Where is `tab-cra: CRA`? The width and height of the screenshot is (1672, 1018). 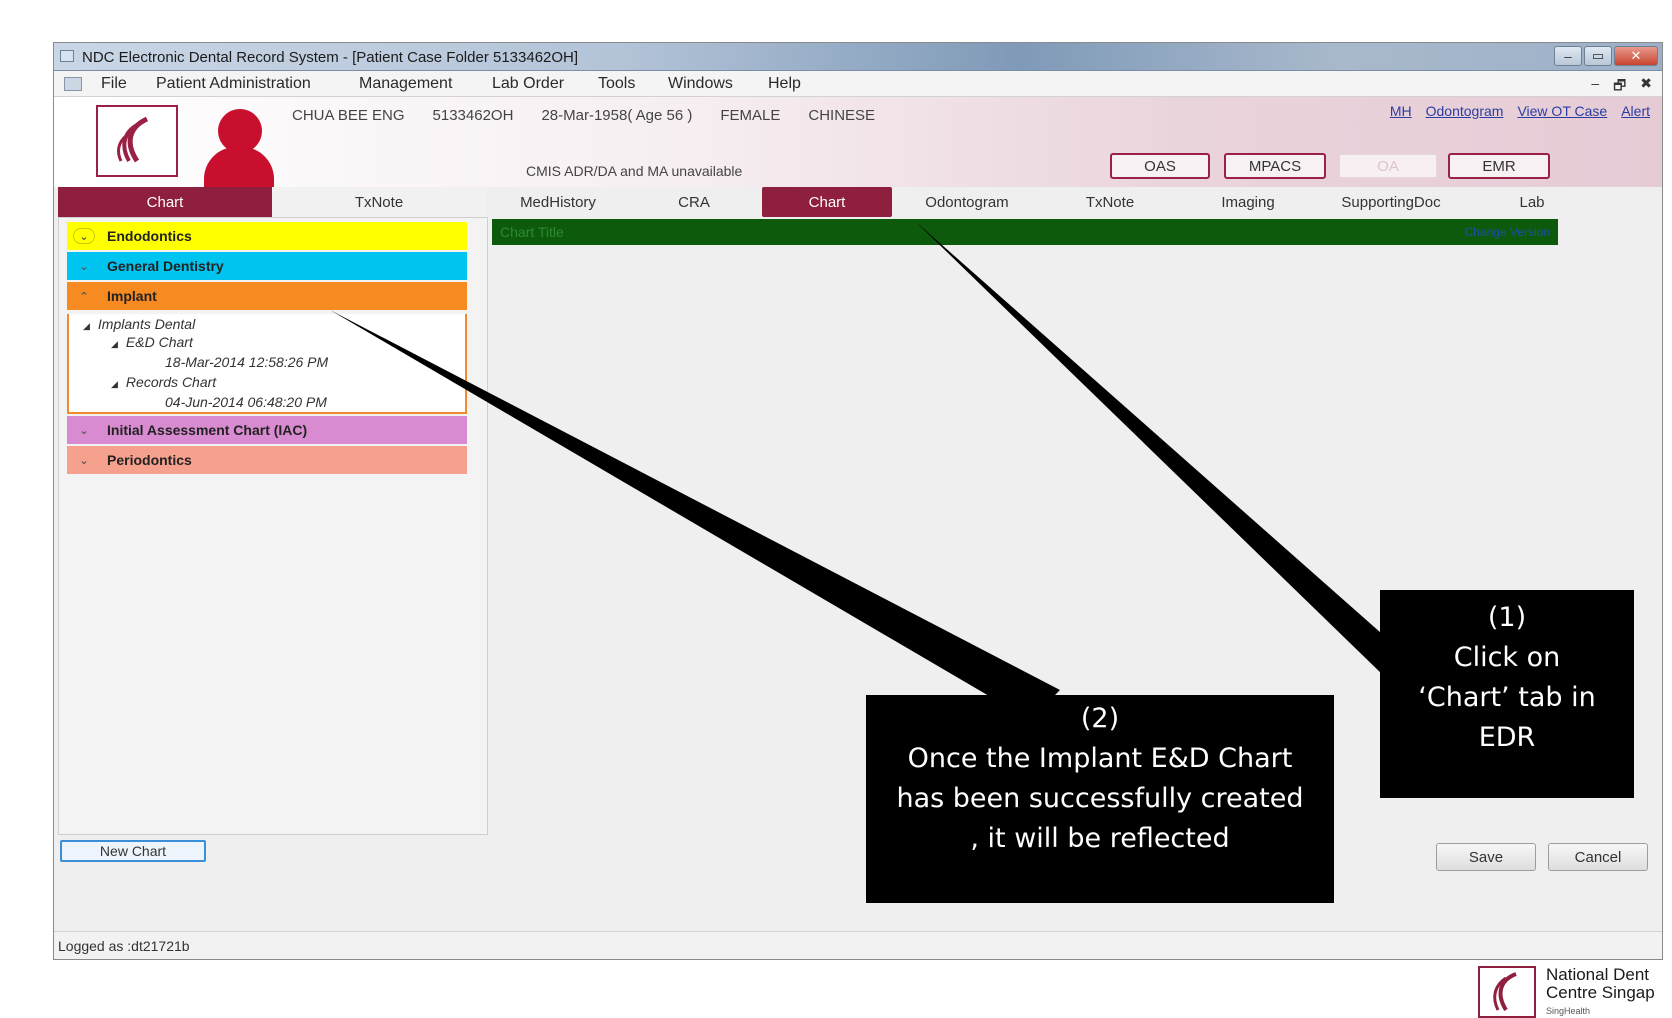 tab-cra: CRA is located at coordinates (694, 202).